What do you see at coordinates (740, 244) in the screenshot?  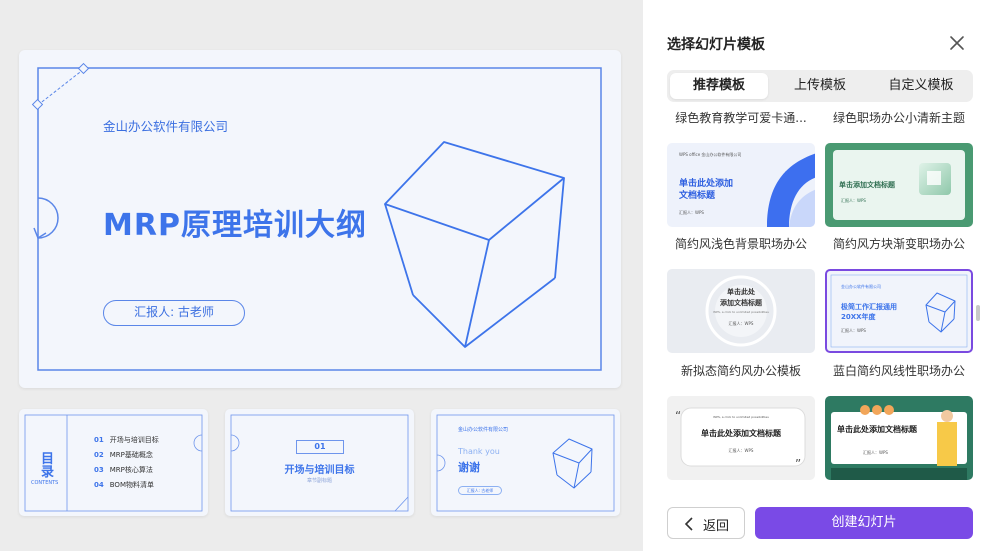 I see `template-name: 简约风浅色背景职场办公` at bounding box center [740, 244].